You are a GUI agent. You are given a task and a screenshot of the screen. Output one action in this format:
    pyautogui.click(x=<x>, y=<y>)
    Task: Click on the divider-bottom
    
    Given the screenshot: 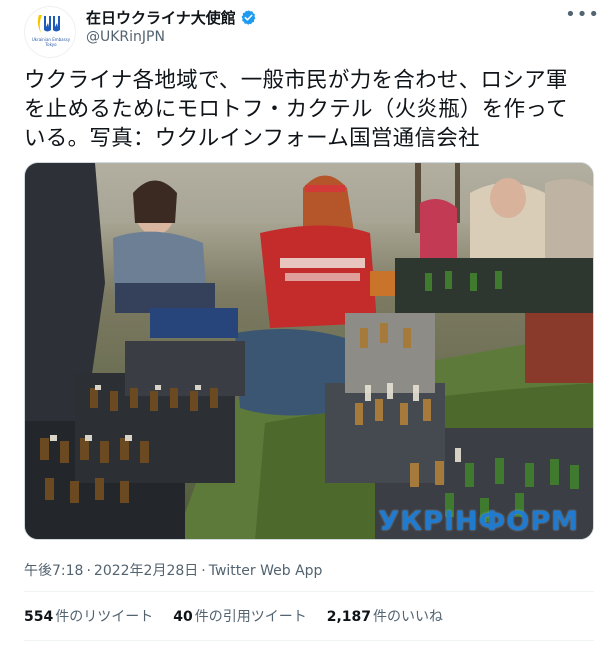 What is the action you would take?
    pyautogui.click(x=309, y=640)
    